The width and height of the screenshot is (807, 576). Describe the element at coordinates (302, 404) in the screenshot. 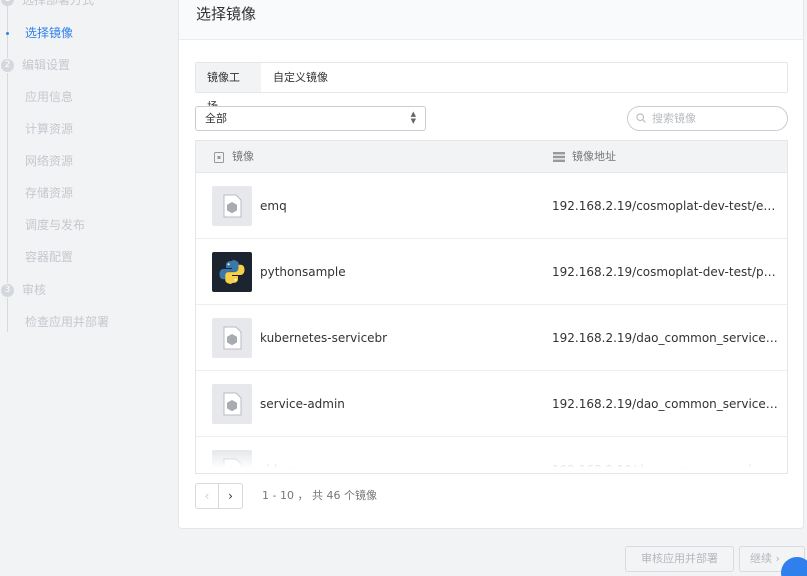

I see `image-name: service-admin` at that location.